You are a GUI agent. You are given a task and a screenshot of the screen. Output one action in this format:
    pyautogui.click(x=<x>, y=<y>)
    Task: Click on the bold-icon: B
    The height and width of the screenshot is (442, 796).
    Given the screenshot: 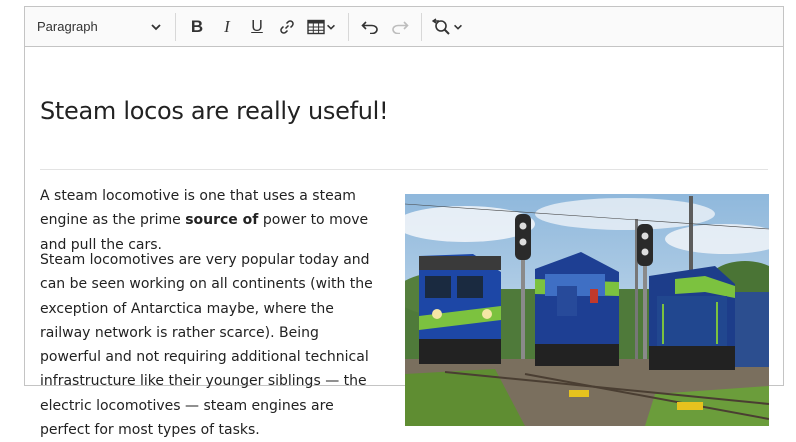 What is the action you would take?
    pyautogui.click(x=197, y=26)
    